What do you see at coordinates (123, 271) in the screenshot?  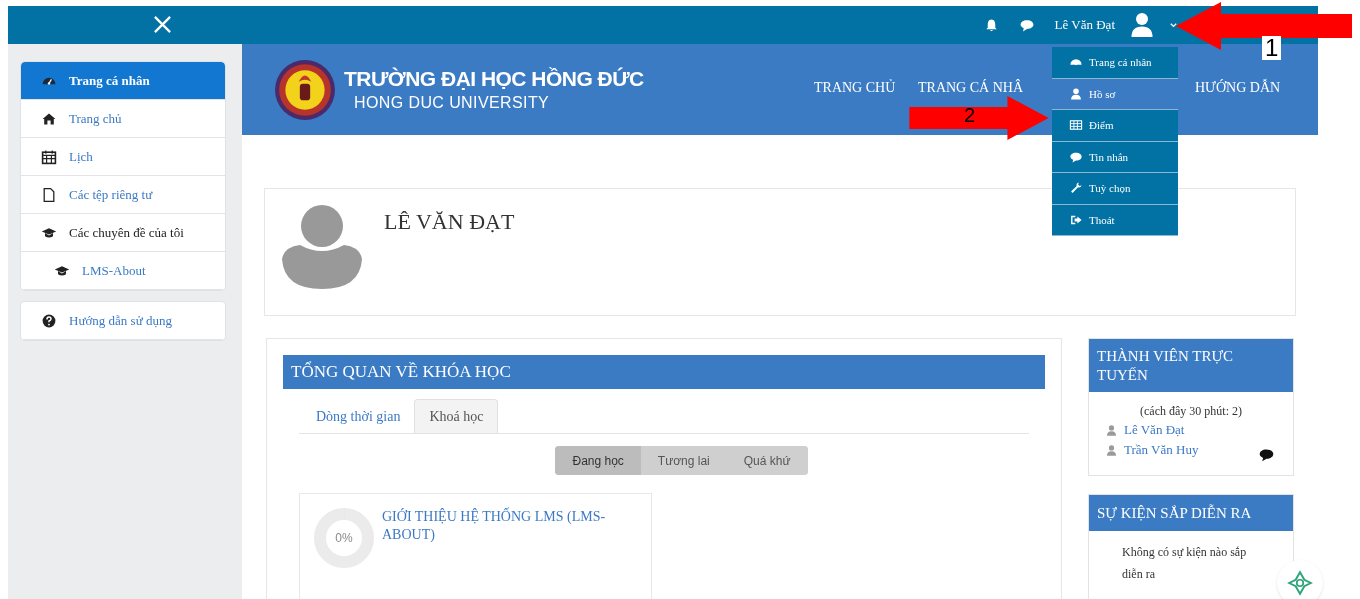 I see `sidebar-item: LMS-About` at bounding box center [123, 271].